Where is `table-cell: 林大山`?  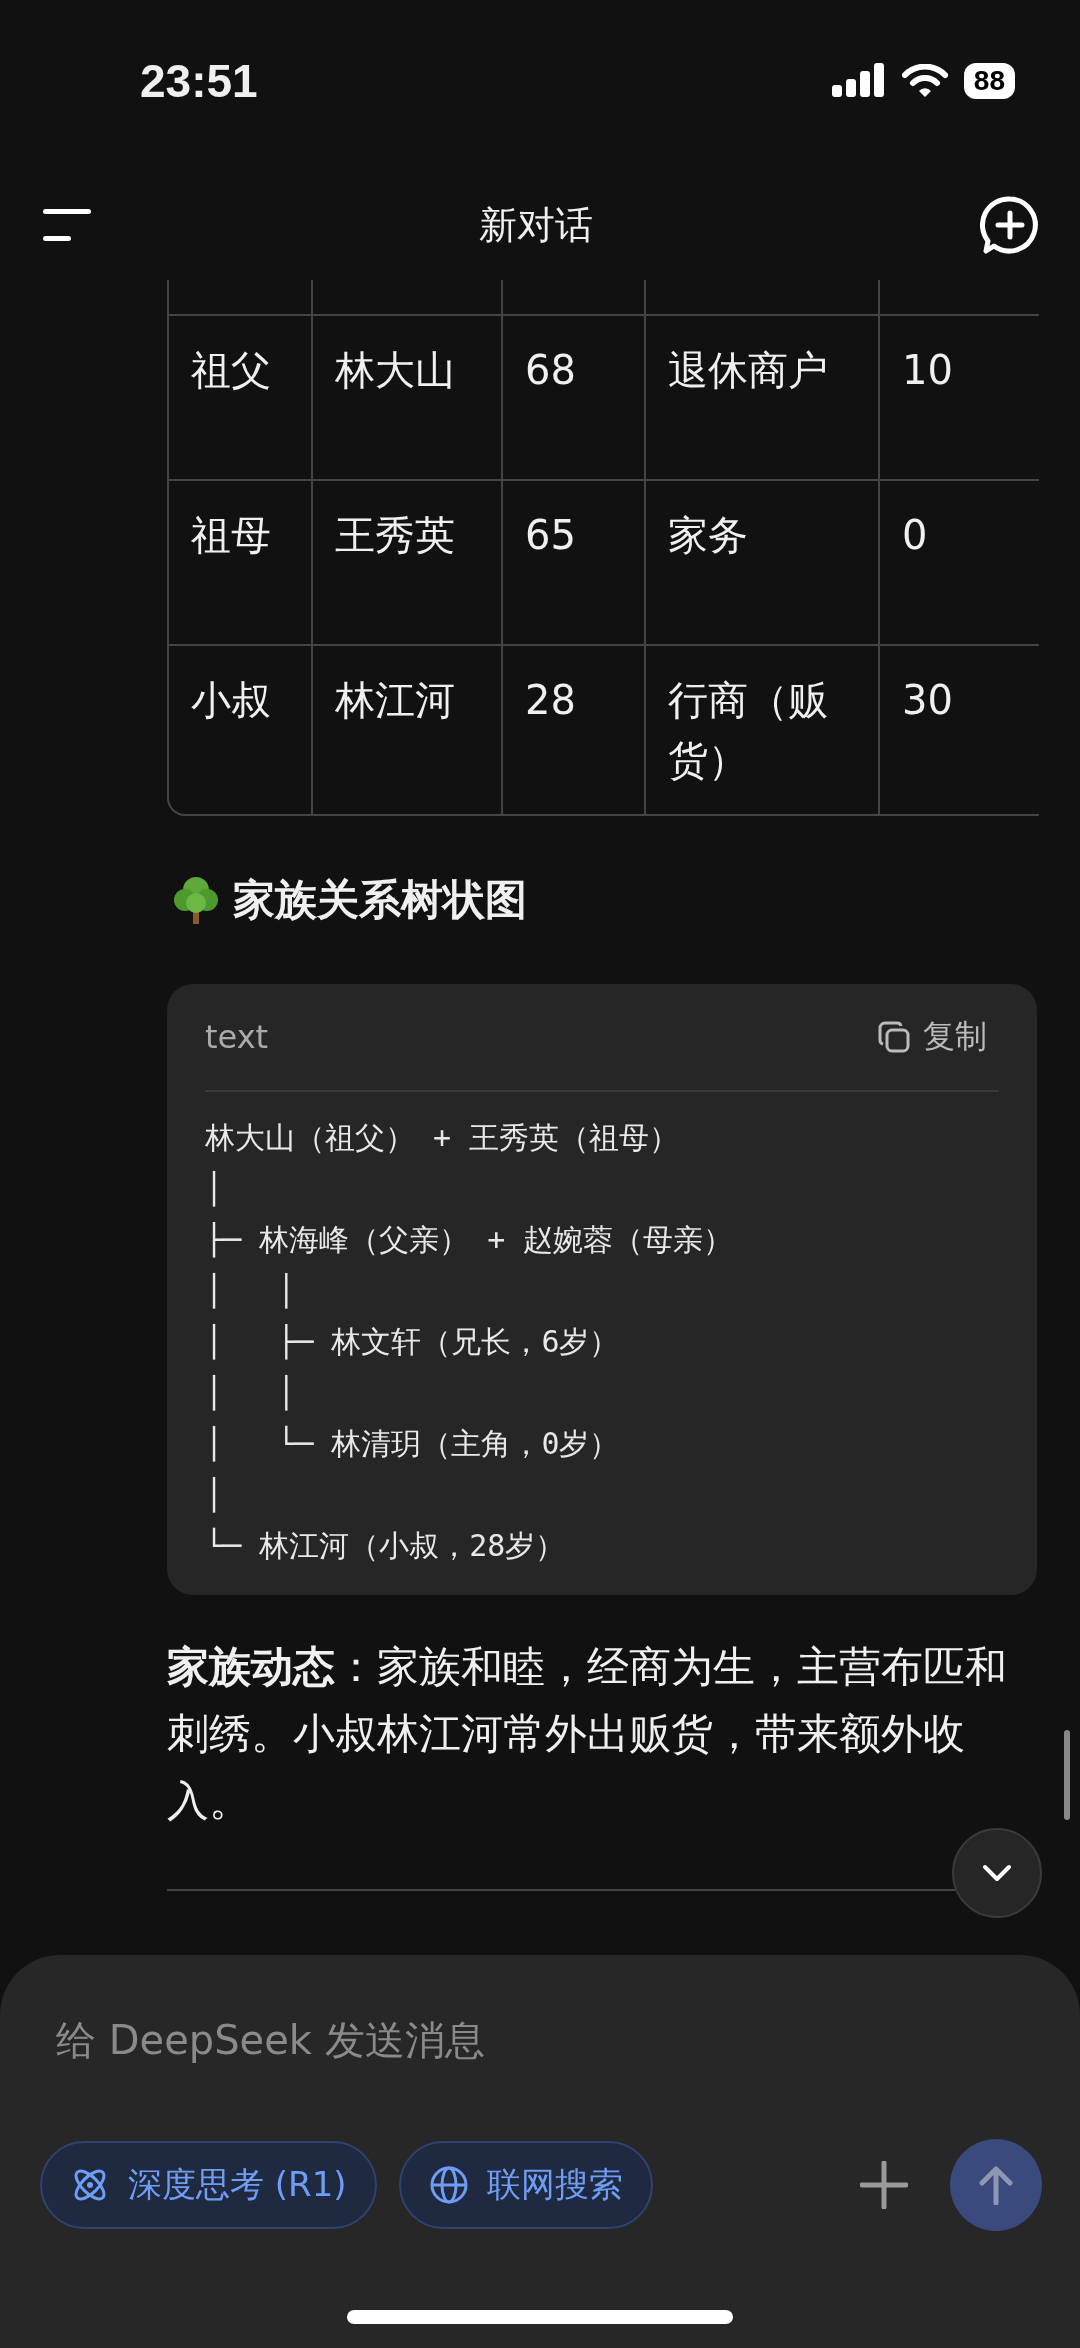 table-cell: 林大山 is located at coordinates (395, 370).